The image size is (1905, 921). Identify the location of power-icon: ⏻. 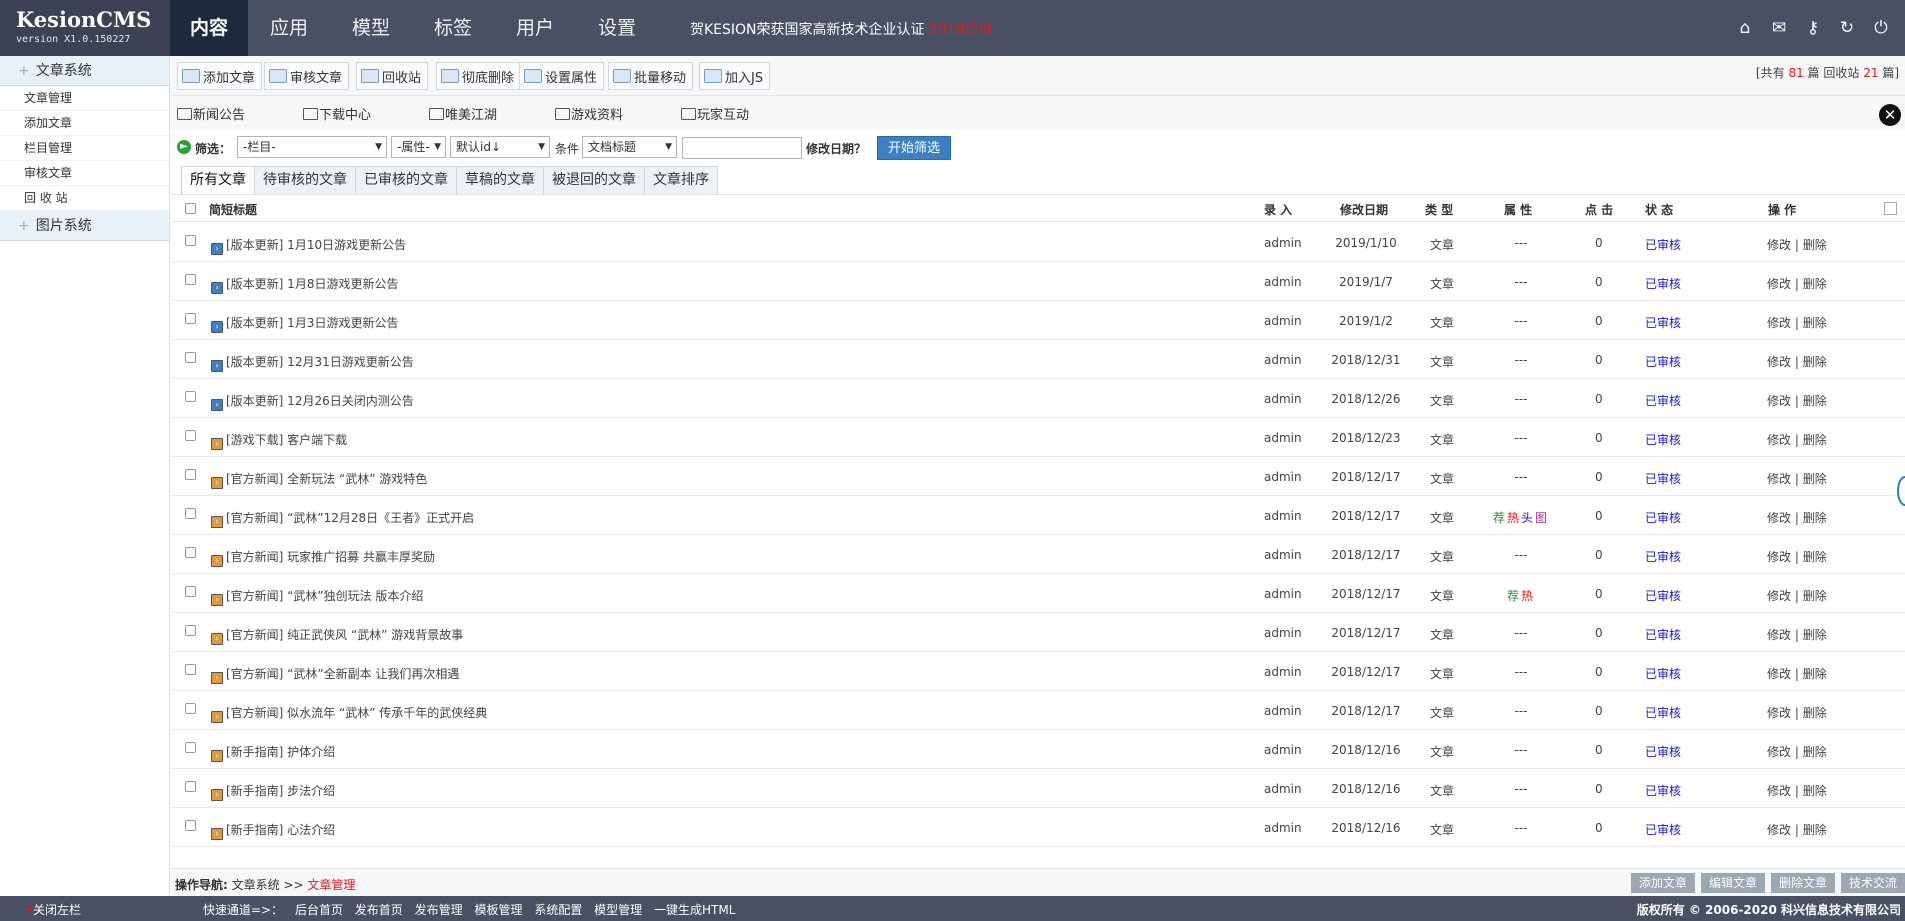
(1881, 28).